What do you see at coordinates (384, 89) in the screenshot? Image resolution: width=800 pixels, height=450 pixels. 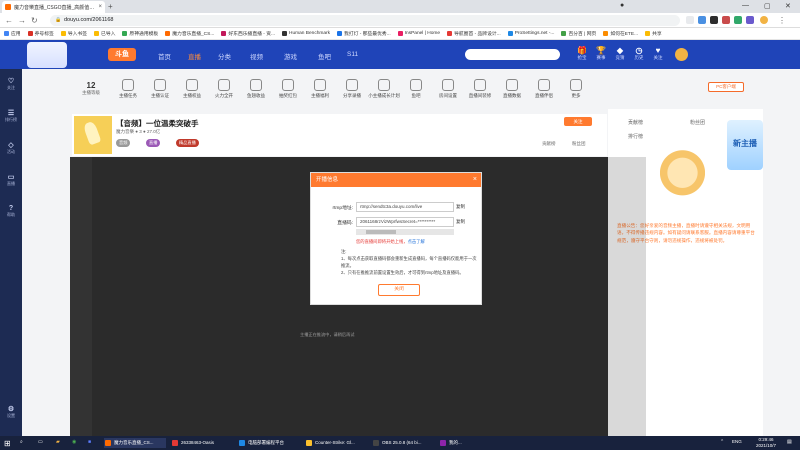 I see `function-item: 小主播成长计划` at bounding box center [384, 89].